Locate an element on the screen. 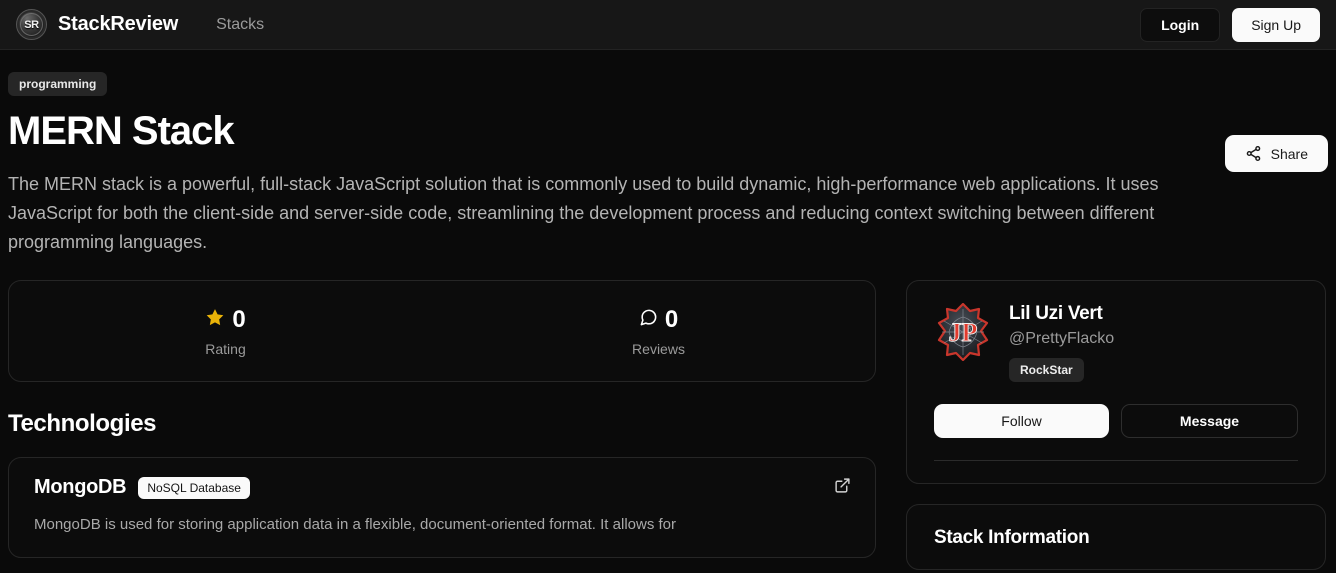 Image resolution: width=1336 pixels, height=573 pixels. stat-rating-value: 0 is located at coordinates (239, 319).